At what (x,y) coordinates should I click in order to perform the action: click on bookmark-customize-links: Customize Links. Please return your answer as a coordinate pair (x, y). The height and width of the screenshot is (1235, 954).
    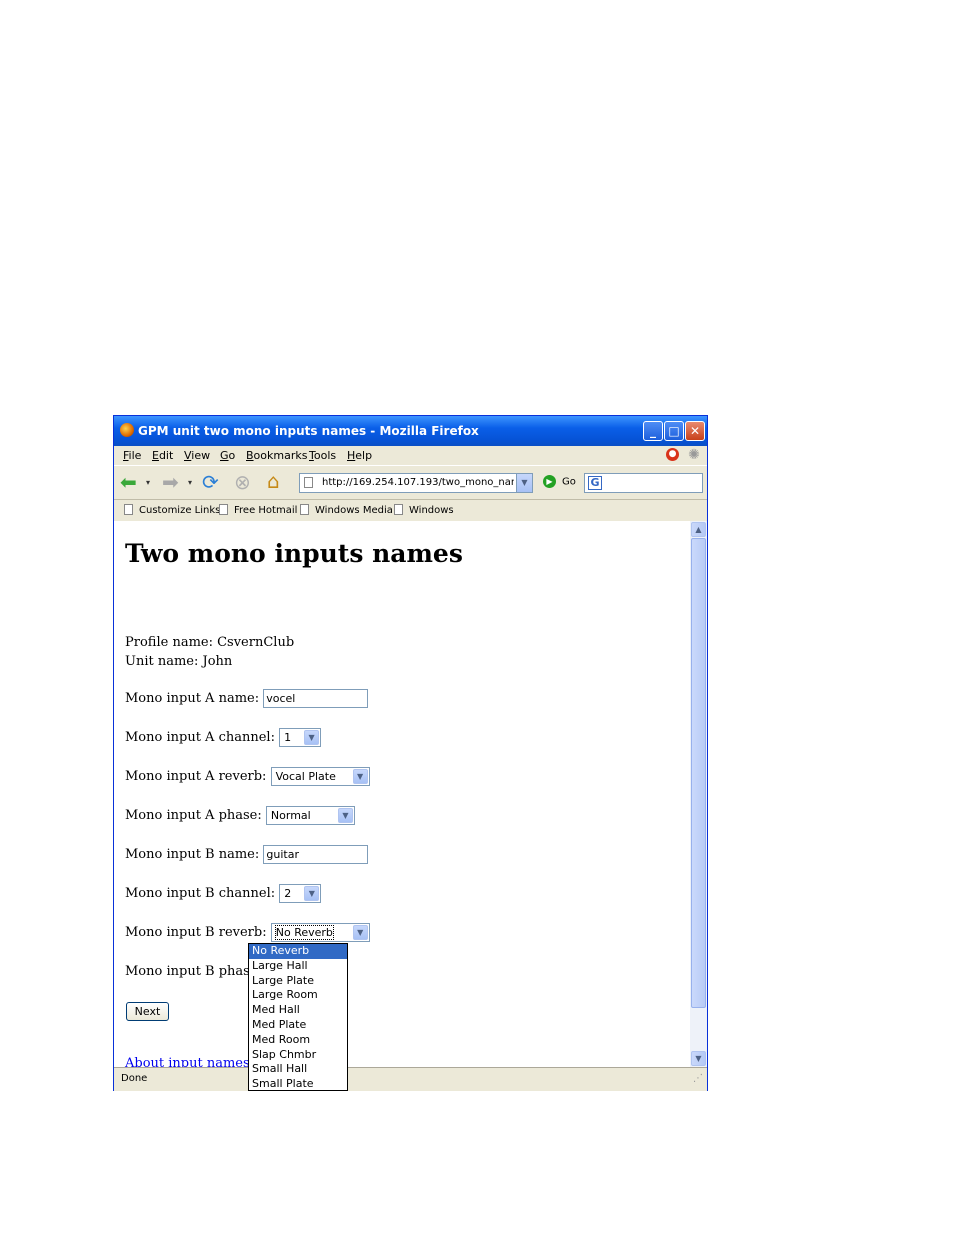
    Looking at the image, I should click on (172, 510).